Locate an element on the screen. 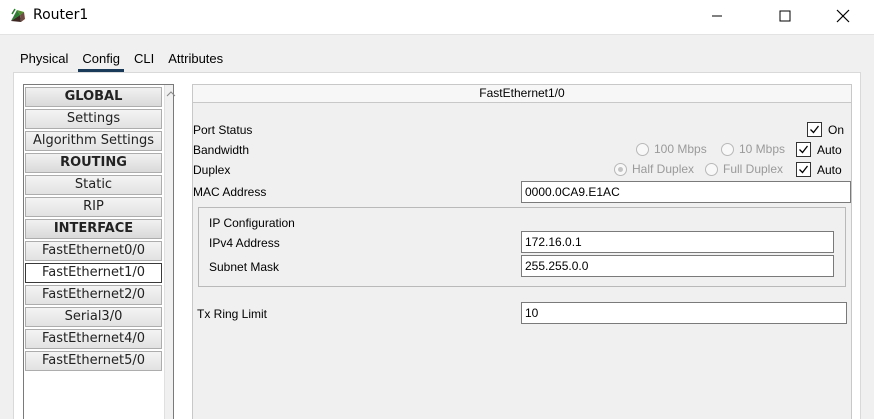  mac-address-field: 0000.0CA9.E1AC is located at coordinates (686, 192).